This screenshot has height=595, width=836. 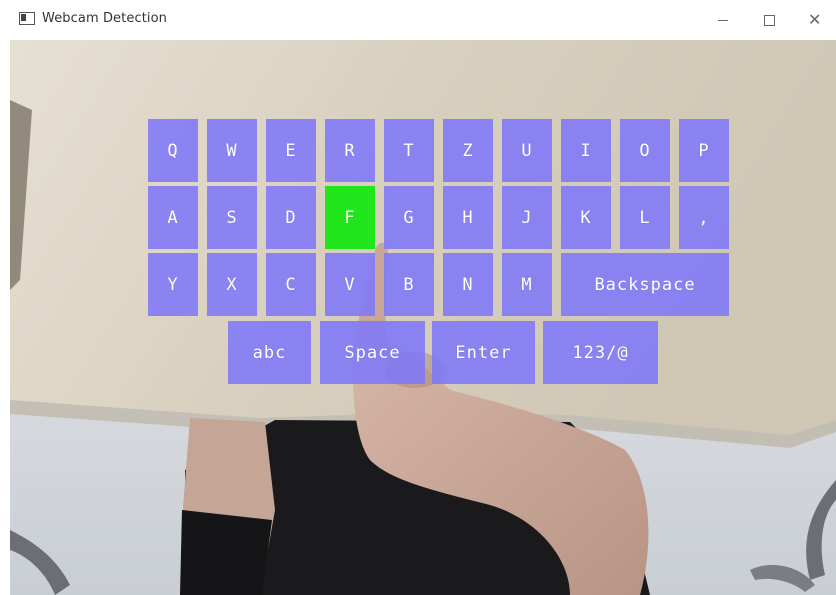 I want to click on key-abc: abc, so click(x=269, y=352).